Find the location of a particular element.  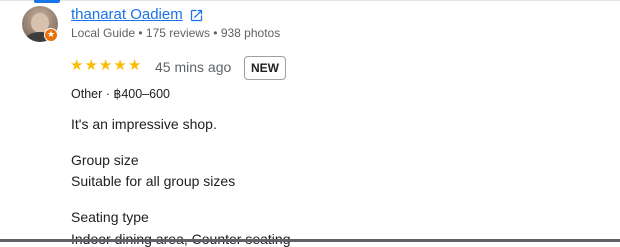

star-rating: ★ ★ ★ ★ ★ is located at coordinates (105, 66).